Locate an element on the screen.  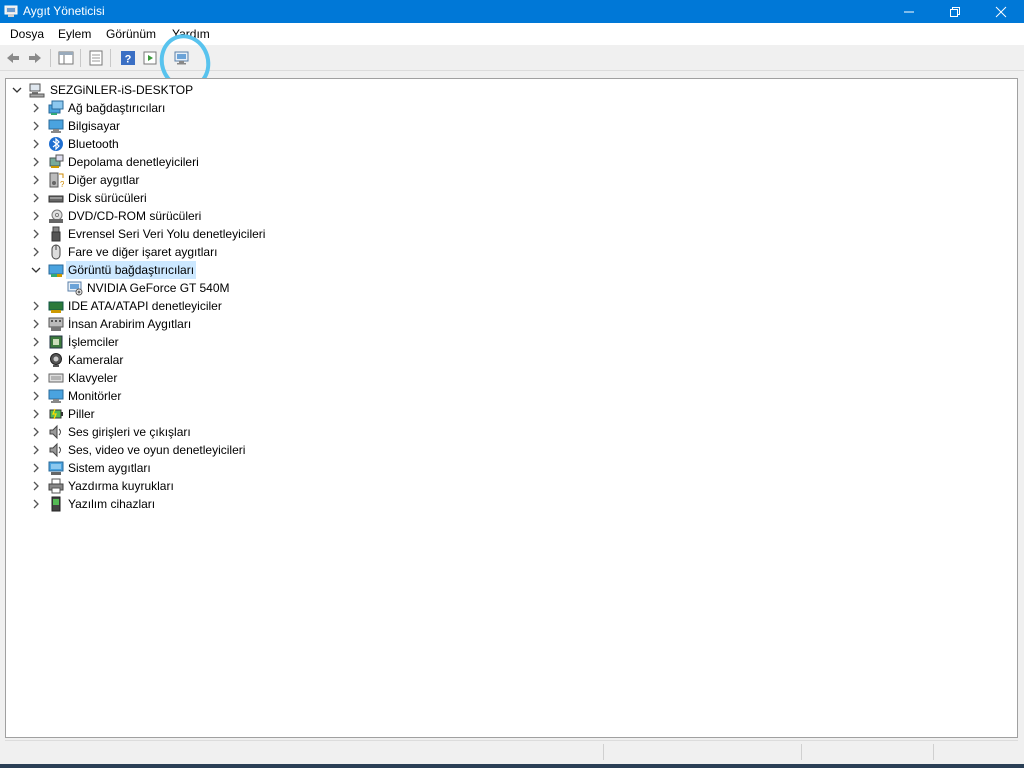
monitor-icon is located at coordinates (56, 396).